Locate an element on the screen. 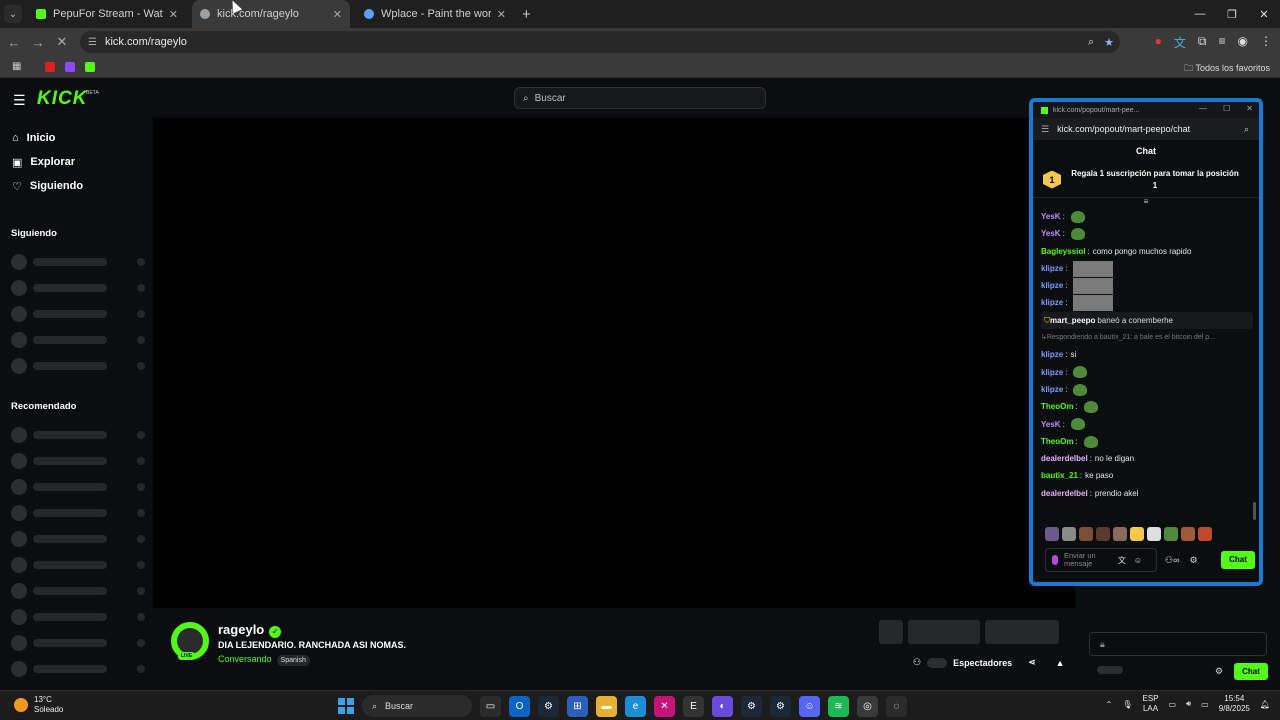  chat-settings-icon: ⚙ is located at coordinates (1219, 671).